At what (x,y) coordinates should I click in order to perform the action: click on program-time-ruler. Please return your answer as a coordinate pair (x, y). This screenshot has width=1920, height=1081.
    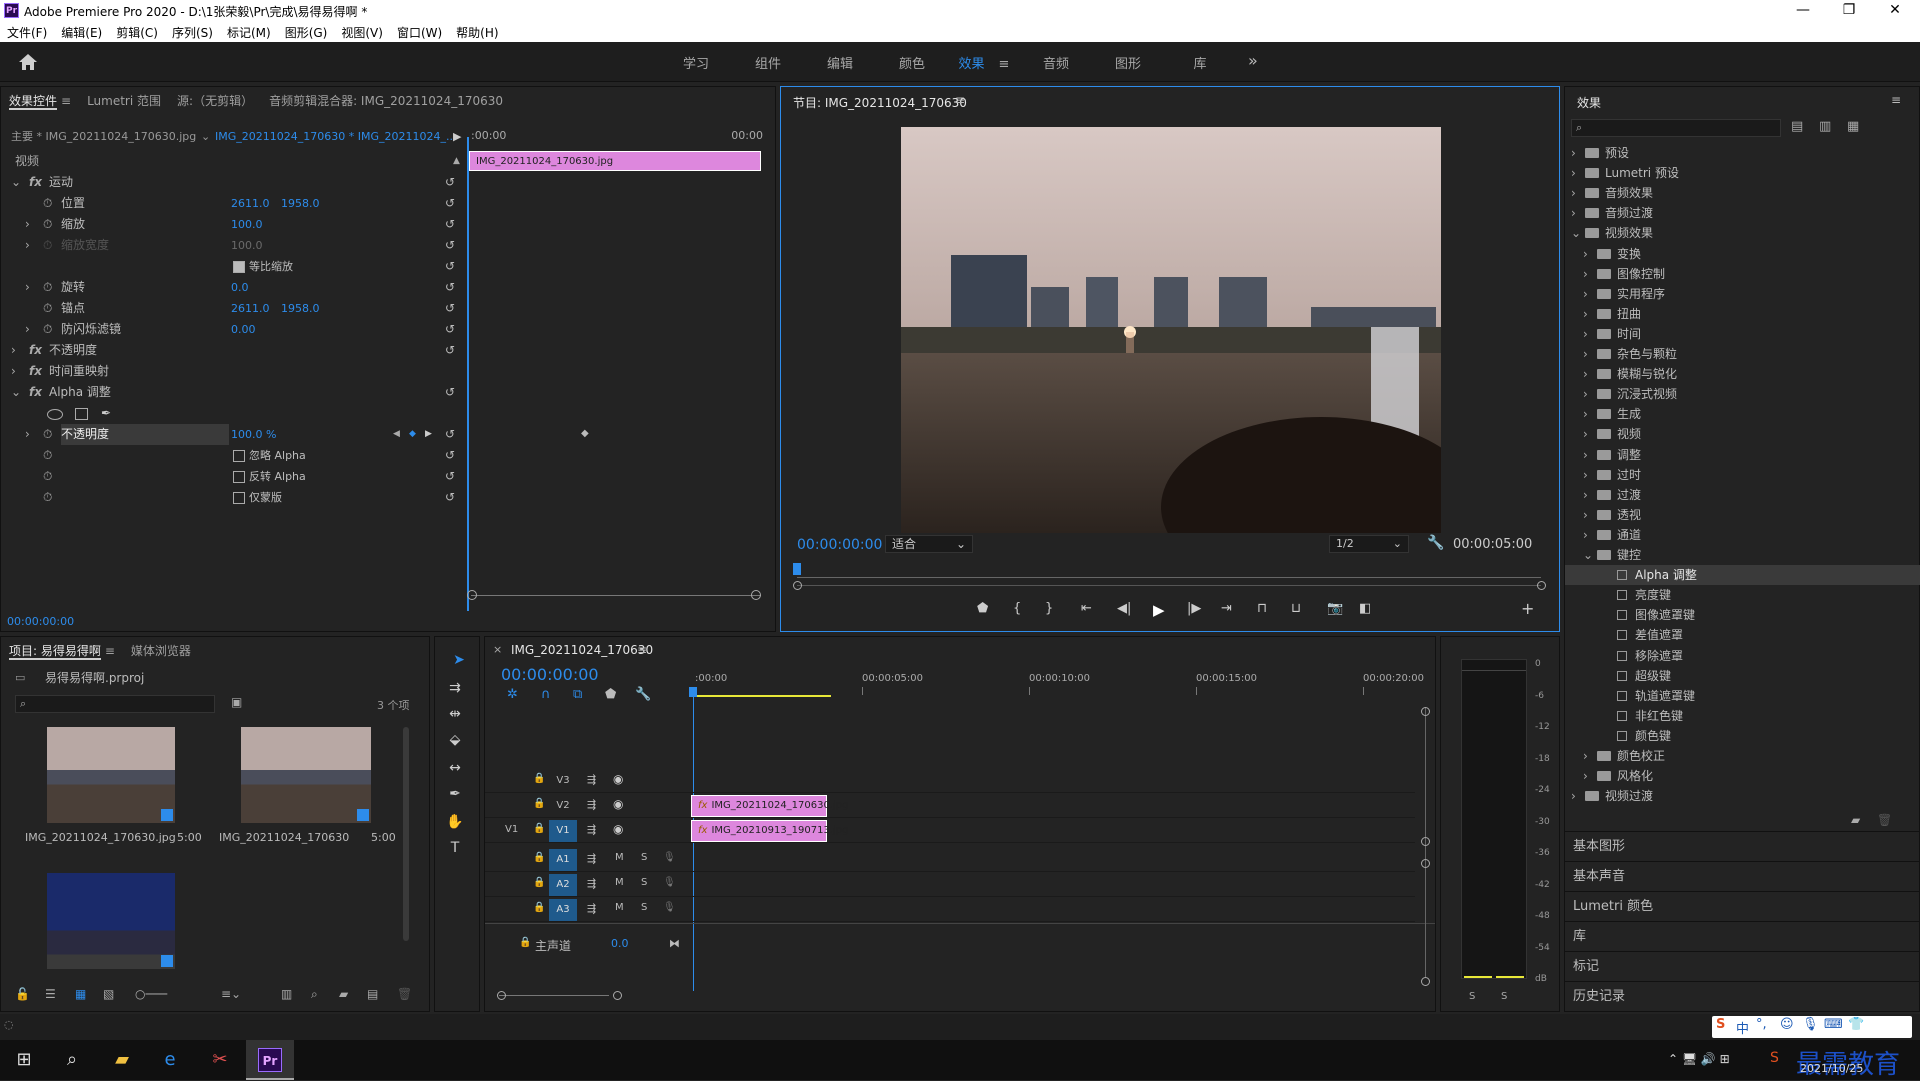
    Looking at the image, I should click on (1169, 574).